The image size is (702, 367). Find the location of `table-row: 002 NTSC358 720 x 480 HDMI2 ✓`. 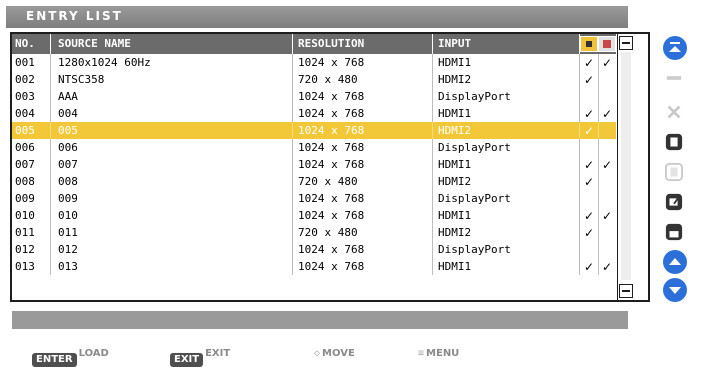

table-row: 002 NTSC358 720 x 480 HDMI2 ✓ is located at coordinates (314, 79).